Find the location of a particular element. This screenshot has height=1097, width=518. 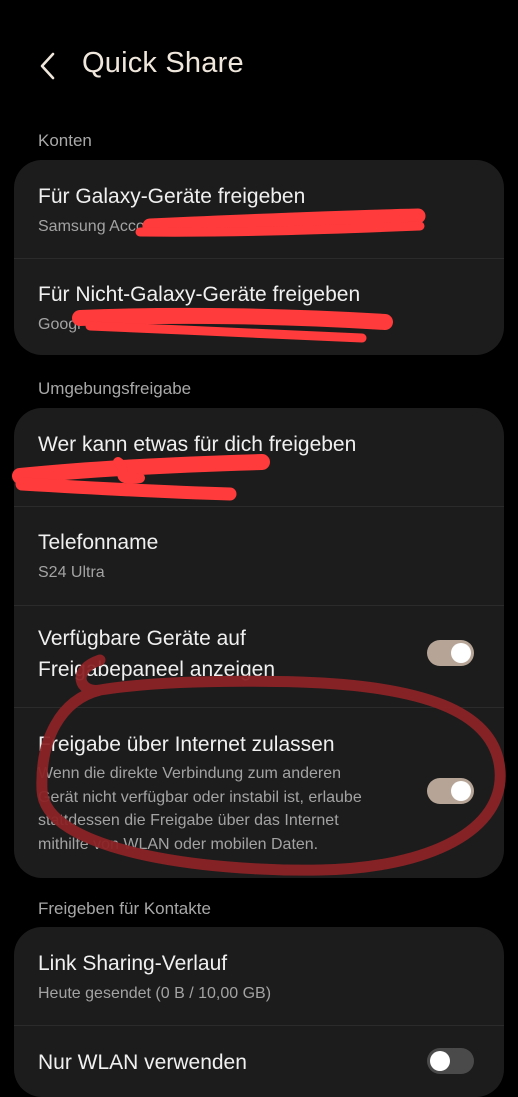

section-label-nearby: Umgebungsfreigabe is located at coordinates (115, 388).